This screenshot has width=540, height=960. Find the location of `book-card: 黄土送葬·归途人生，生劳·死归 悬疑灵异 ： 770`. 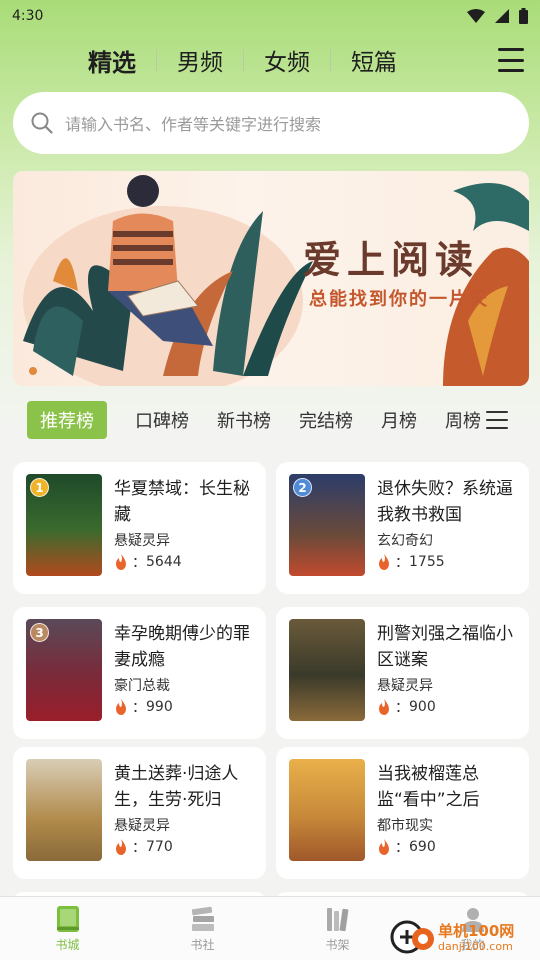

book-card: 黄土送葬·归途人生，生劳·死归 悬疑灵异 ： 770 is located at coordinates (139, 813).